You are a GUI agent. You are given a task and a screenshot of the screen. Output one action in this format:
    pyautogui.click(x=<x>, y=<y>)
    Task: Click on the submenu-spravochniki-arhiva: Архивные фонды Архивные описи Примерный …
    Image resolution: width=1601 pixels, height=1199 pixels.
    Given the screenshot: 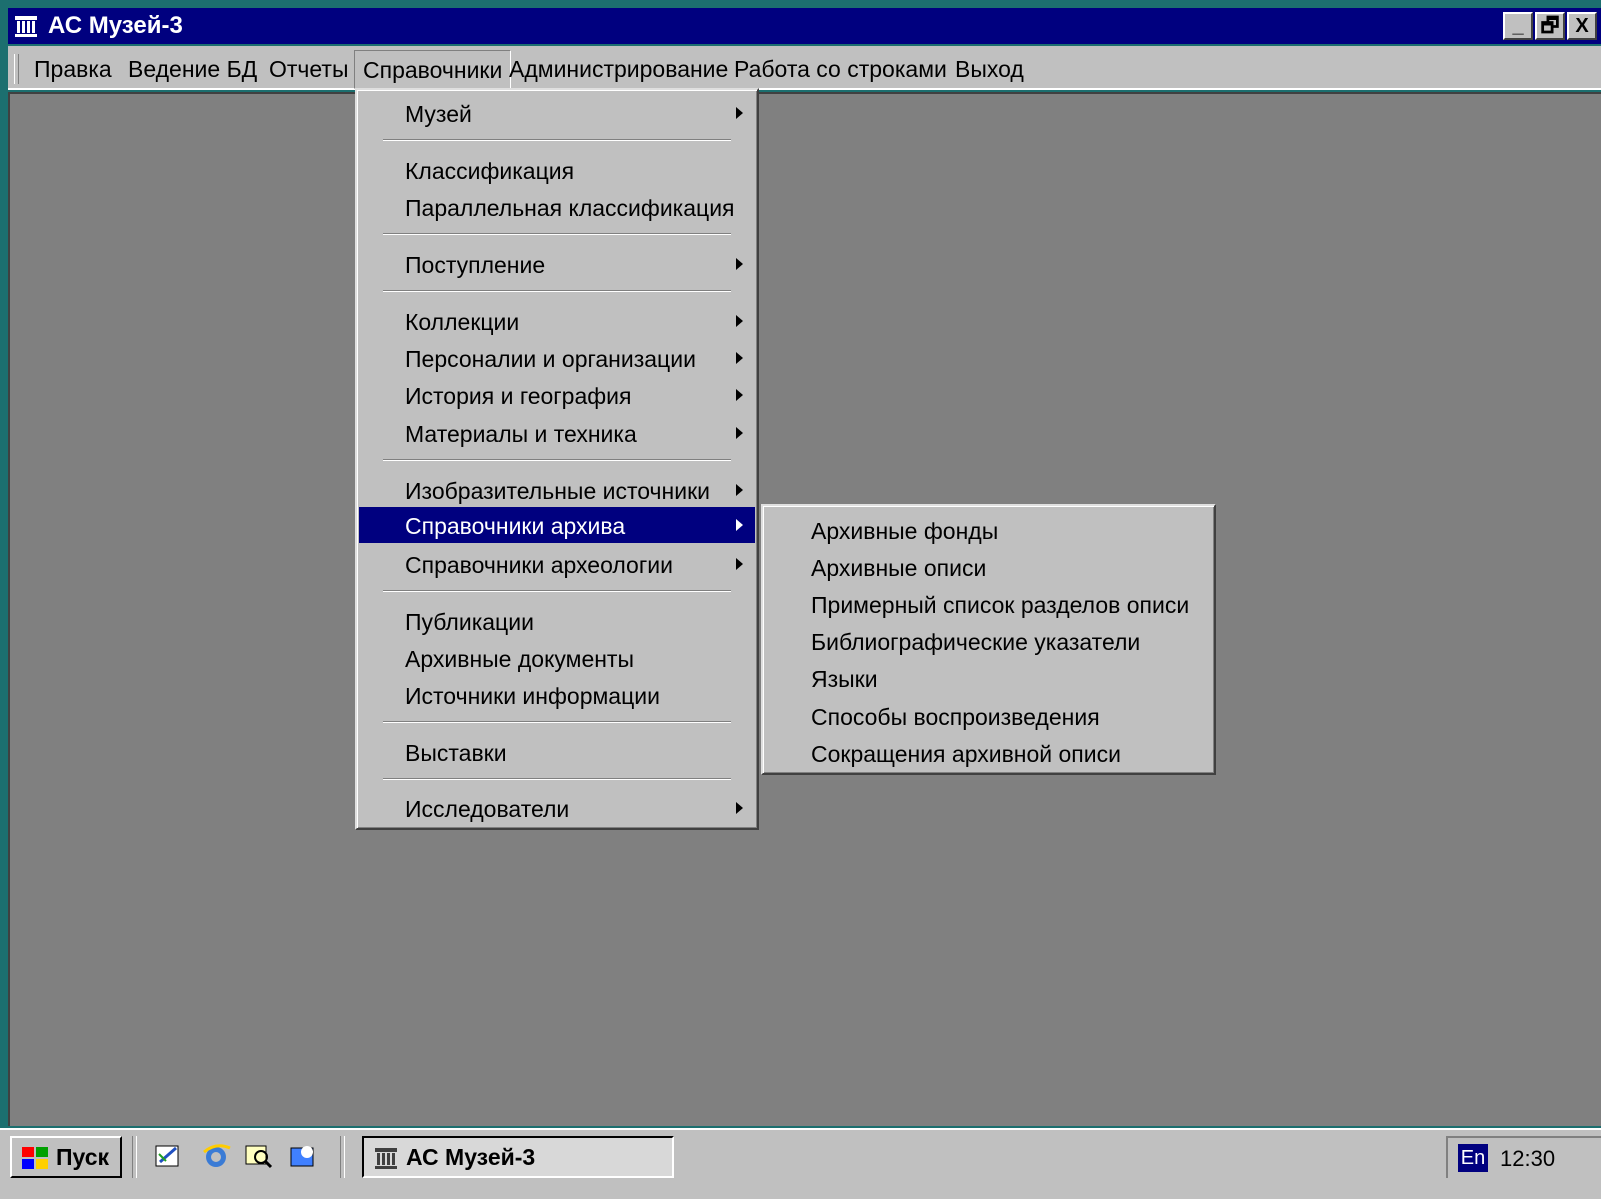 What is the action you would take?
    pyautogui.click(x=988, y=639)
    